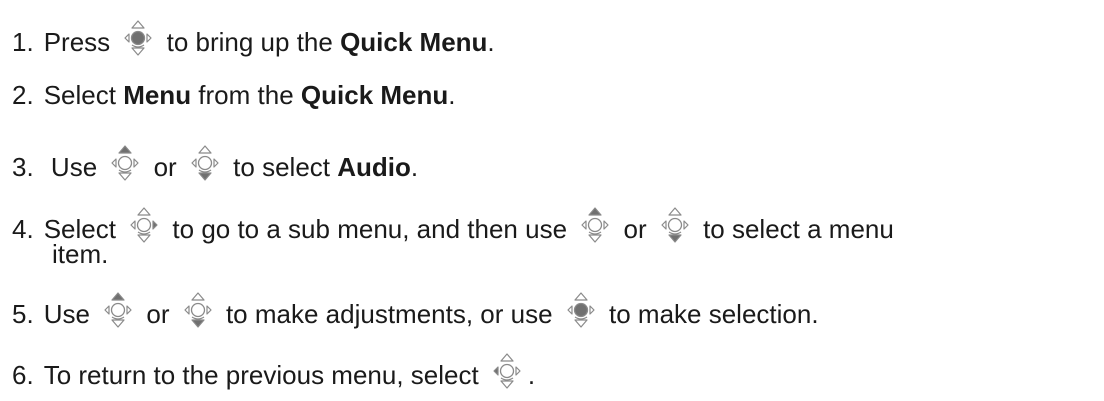  I want to click on step-2: 2. Select Menu from the Quick Menu., so click(234, 95).